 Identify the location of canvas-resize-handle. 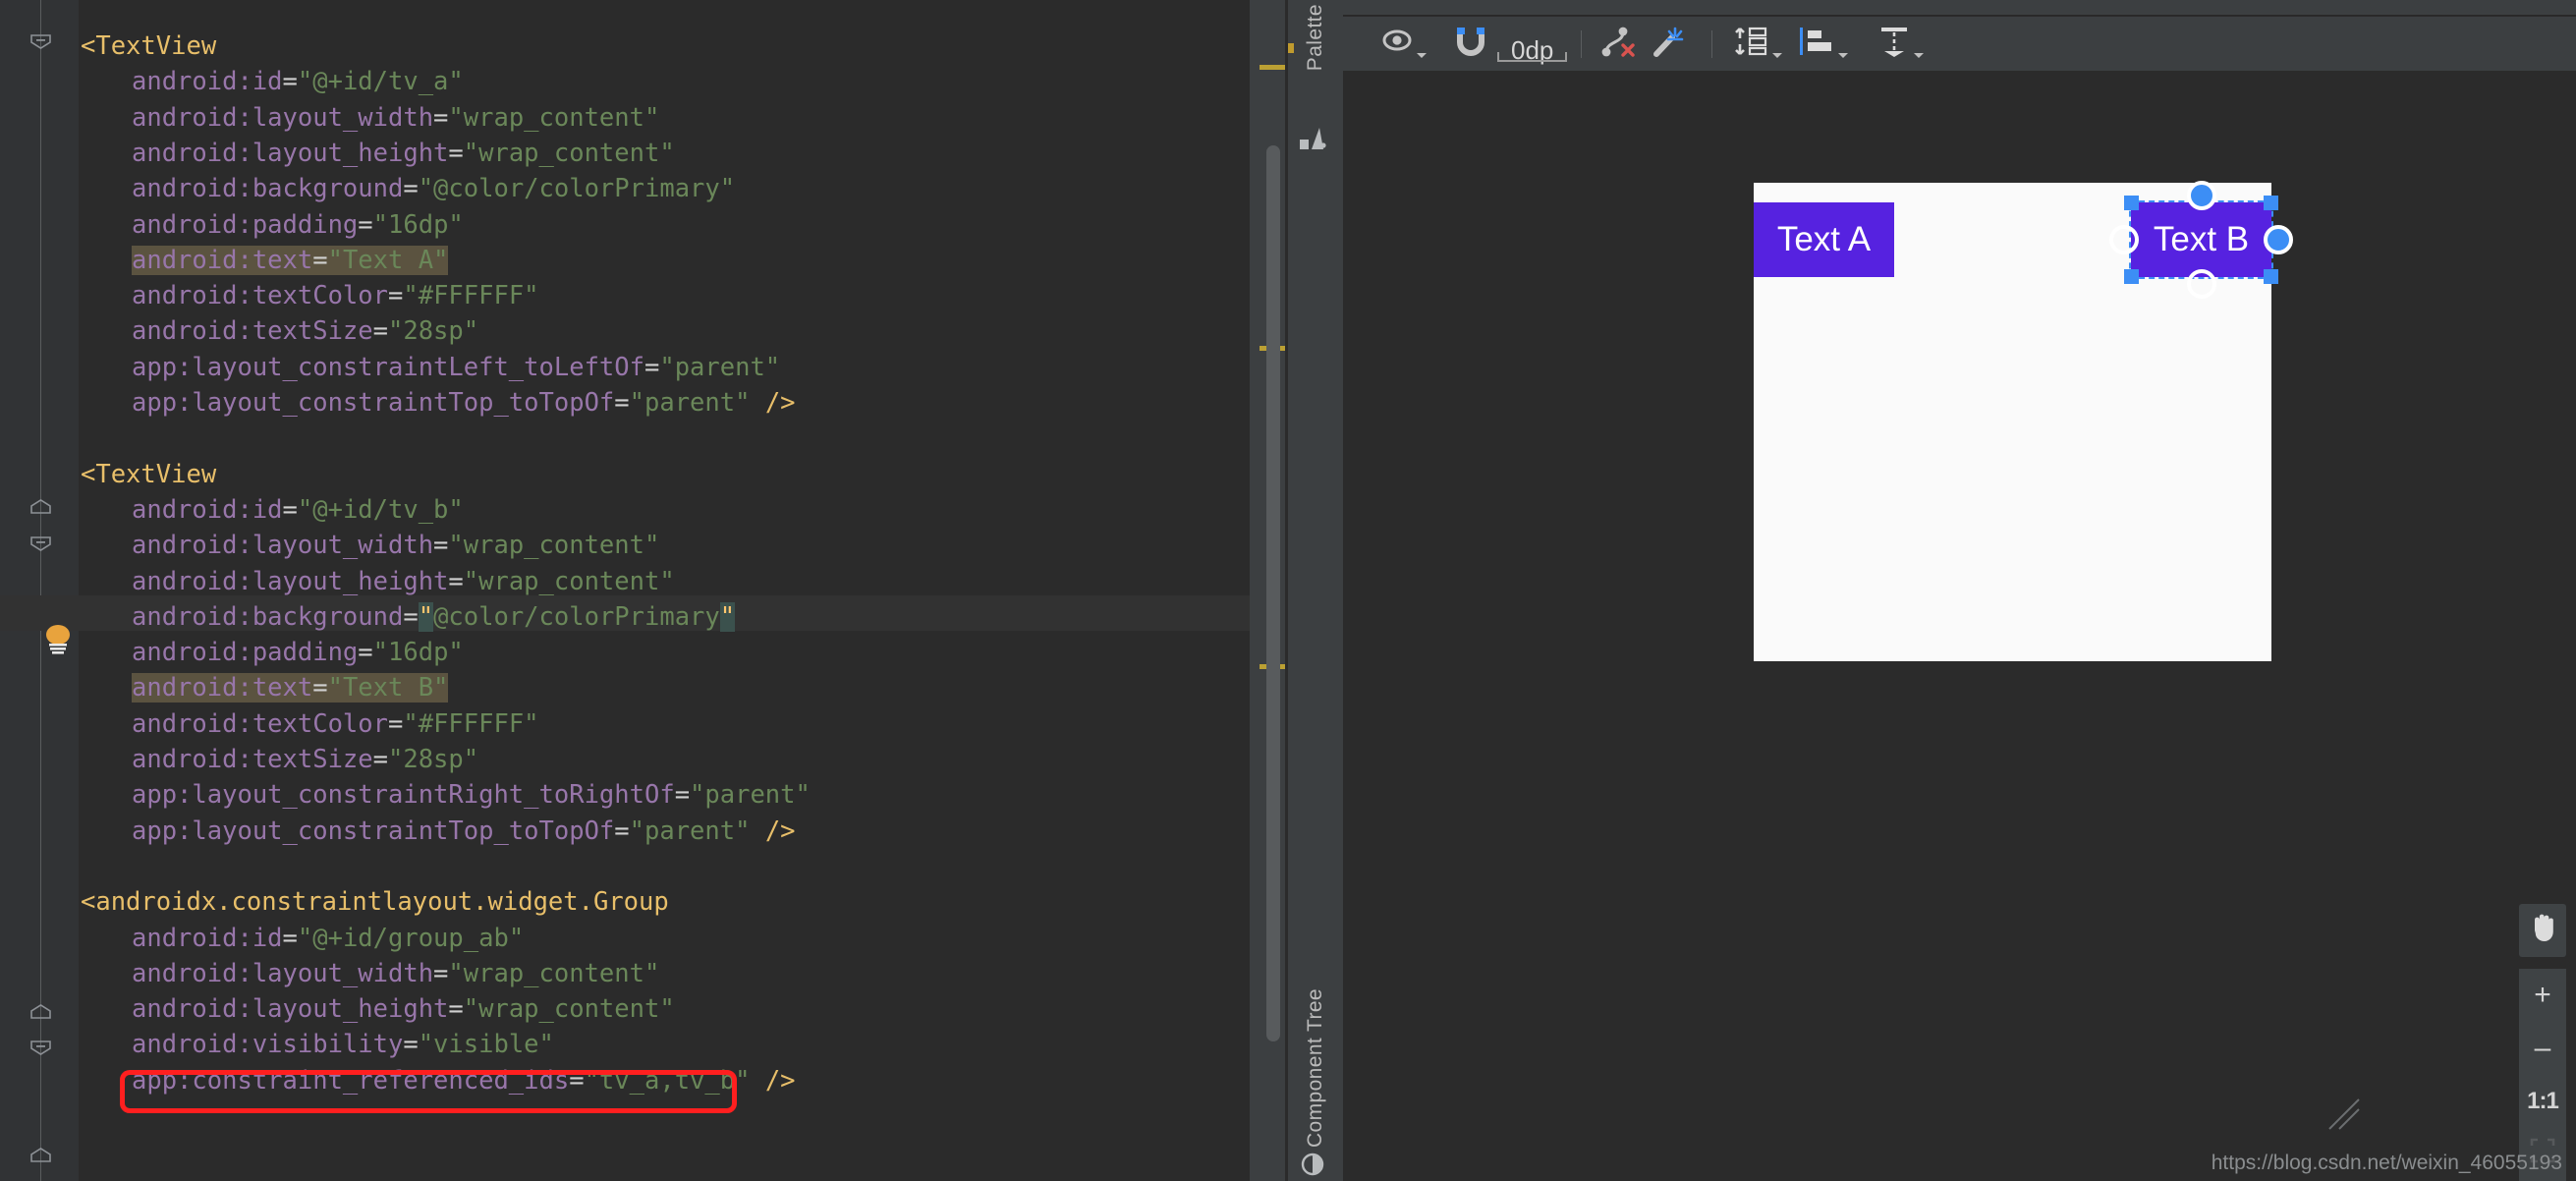
(2345, 1115).